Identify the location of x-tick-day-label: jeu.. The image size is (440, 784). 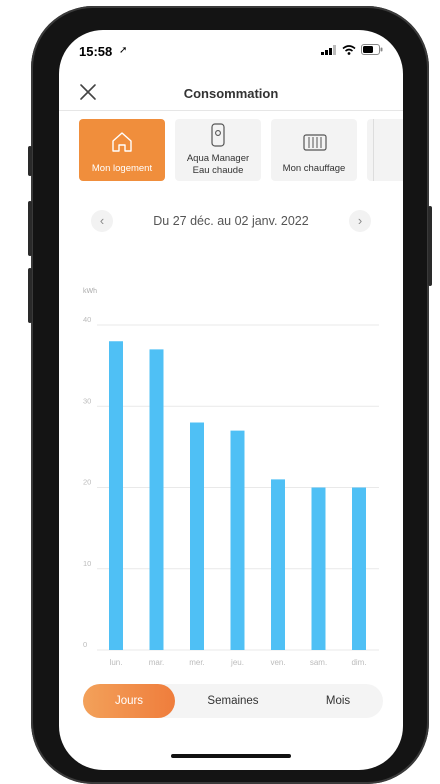
(237, 662).